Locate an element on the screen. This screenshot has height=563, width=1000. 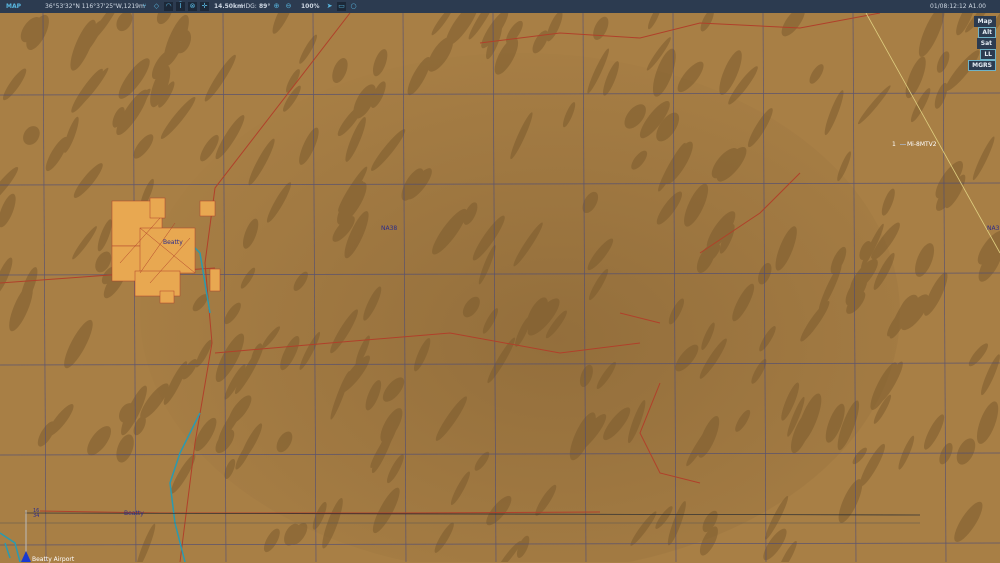
circle-icon: ○ is located at coordinates (353, 6).